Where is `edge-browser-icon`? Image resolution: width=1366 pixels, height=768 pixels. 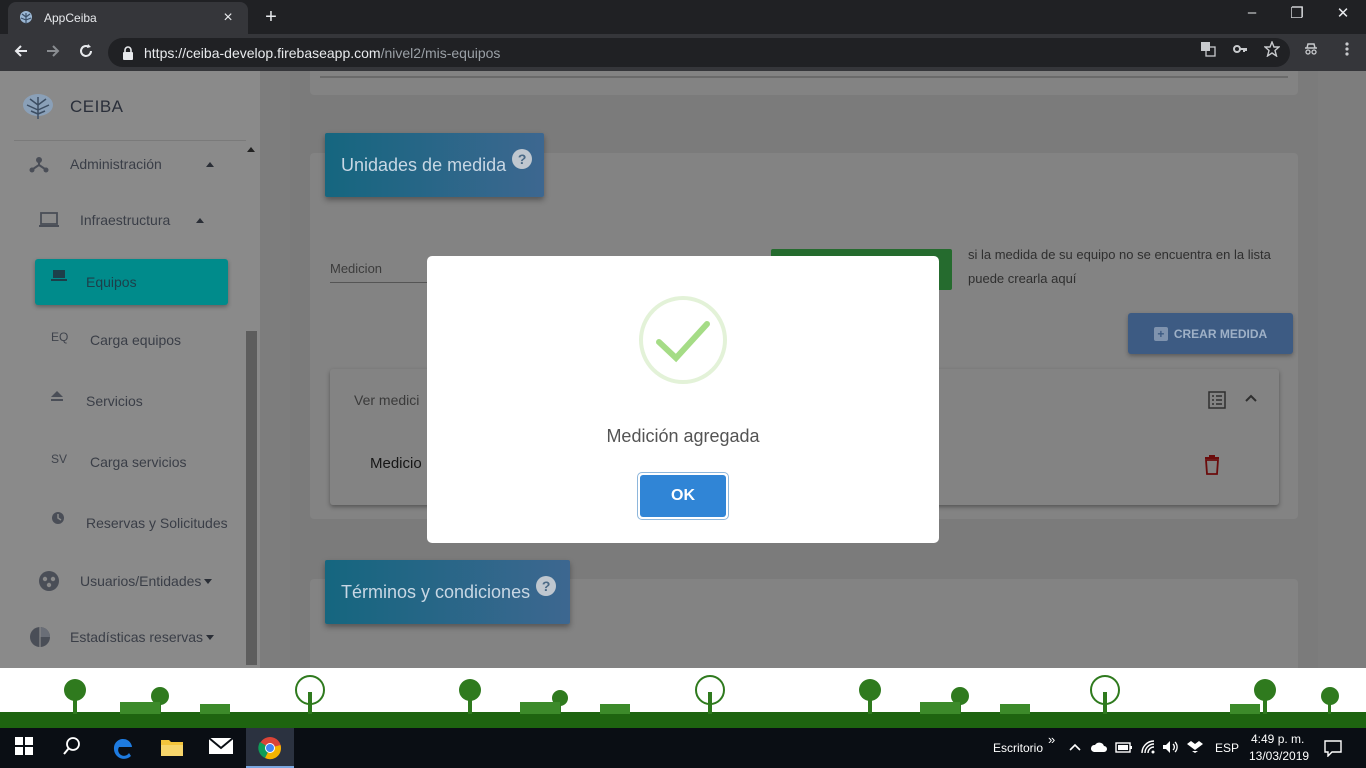
edge-browser-icon is located at coordinates (123, 748).